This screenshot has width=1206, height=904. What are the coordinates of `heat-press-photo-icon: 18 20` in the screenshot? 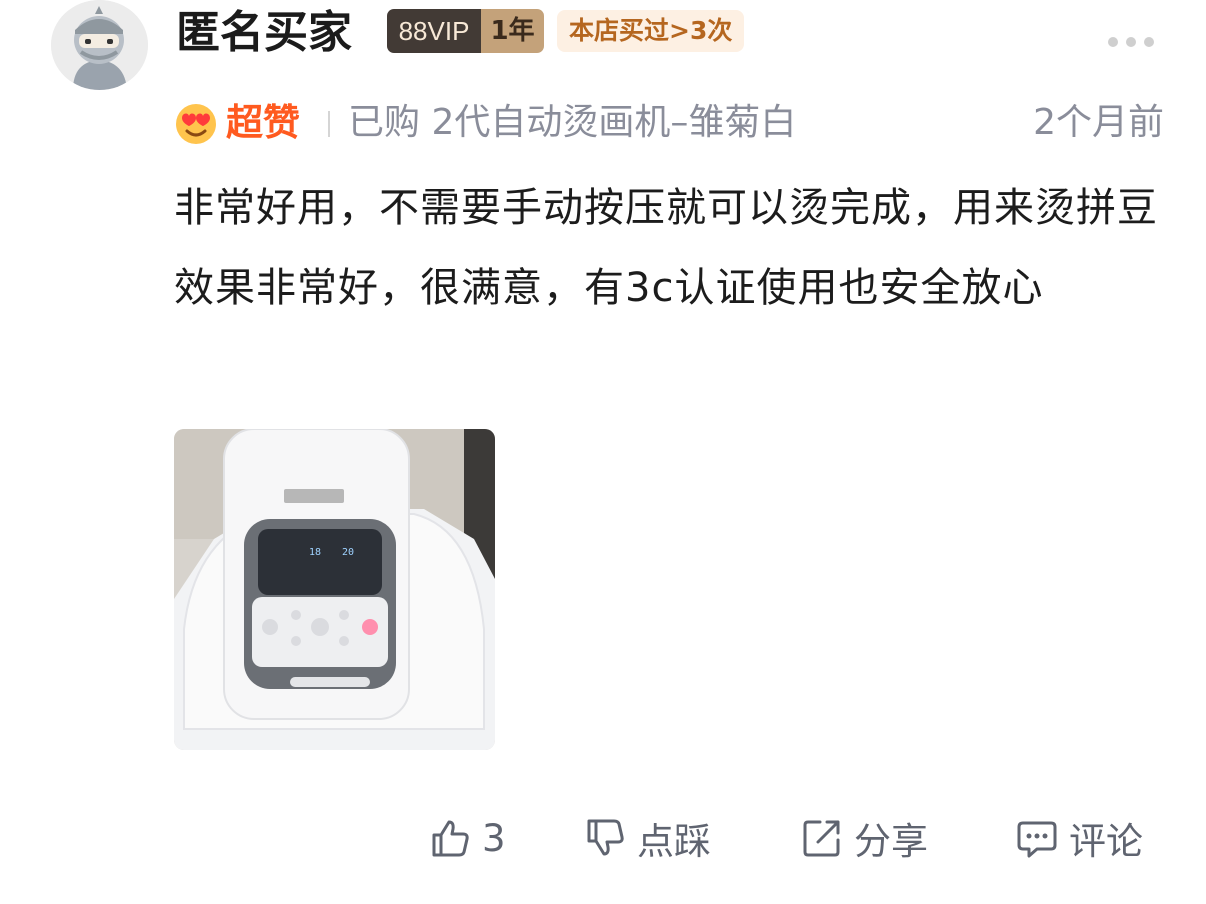 It's located at (334, 589).